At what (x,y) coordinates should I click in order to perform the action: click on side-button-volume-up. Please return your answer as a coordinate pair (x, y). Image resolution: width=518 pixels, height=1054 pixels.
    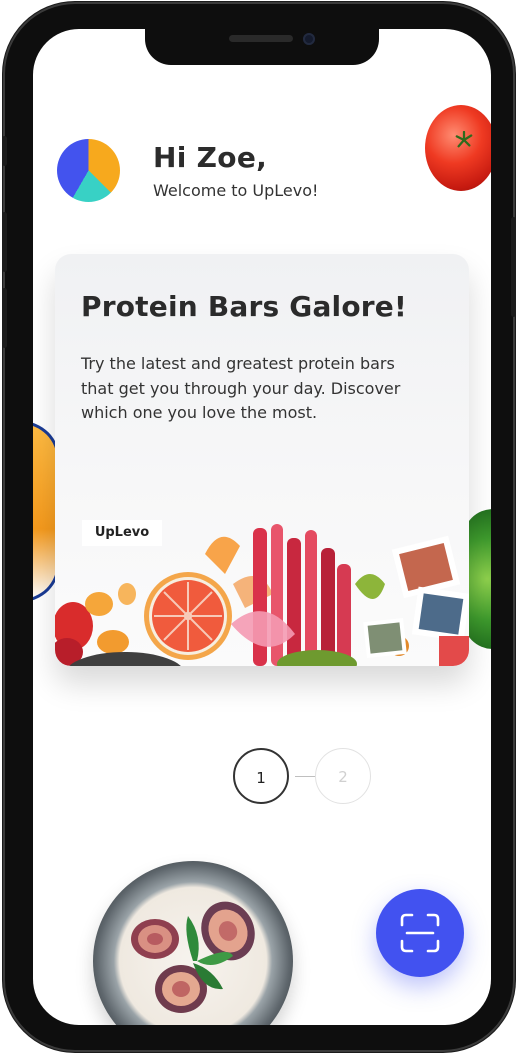
    Looking at the image, I should click on (4, 242).